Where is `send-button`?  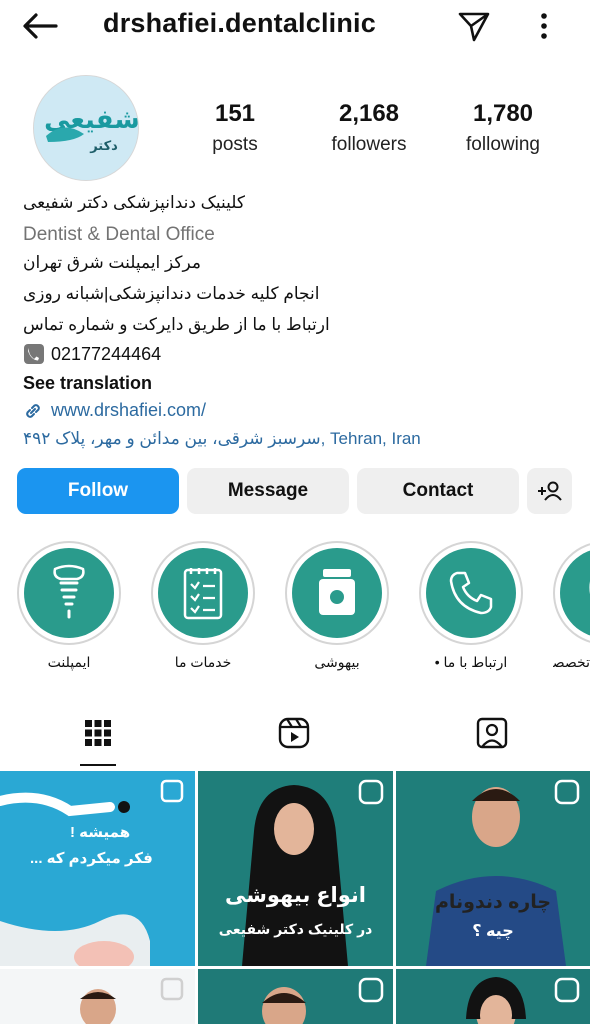 send-button is located at coordinates (474, 26).